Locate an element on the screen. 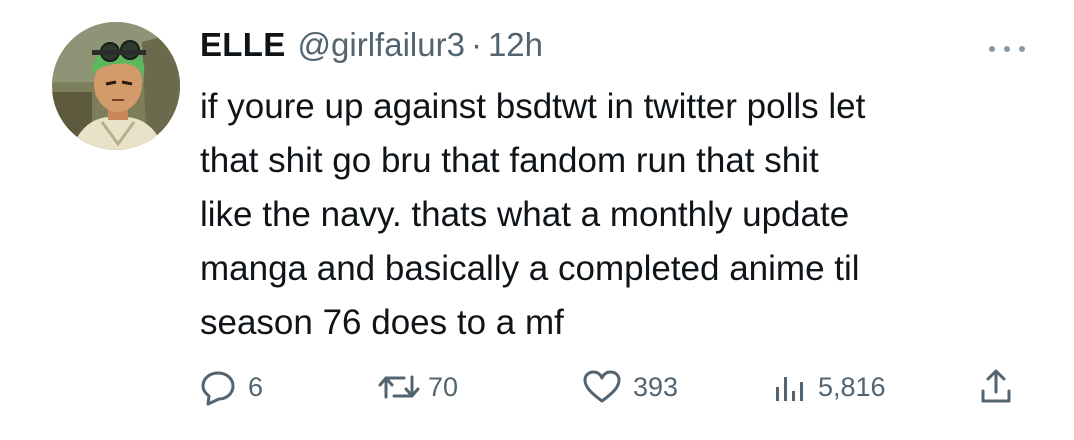 The height and width of the screenshot is (440, 1074). retweet-button: 70 is located at coordinates (417, 387).